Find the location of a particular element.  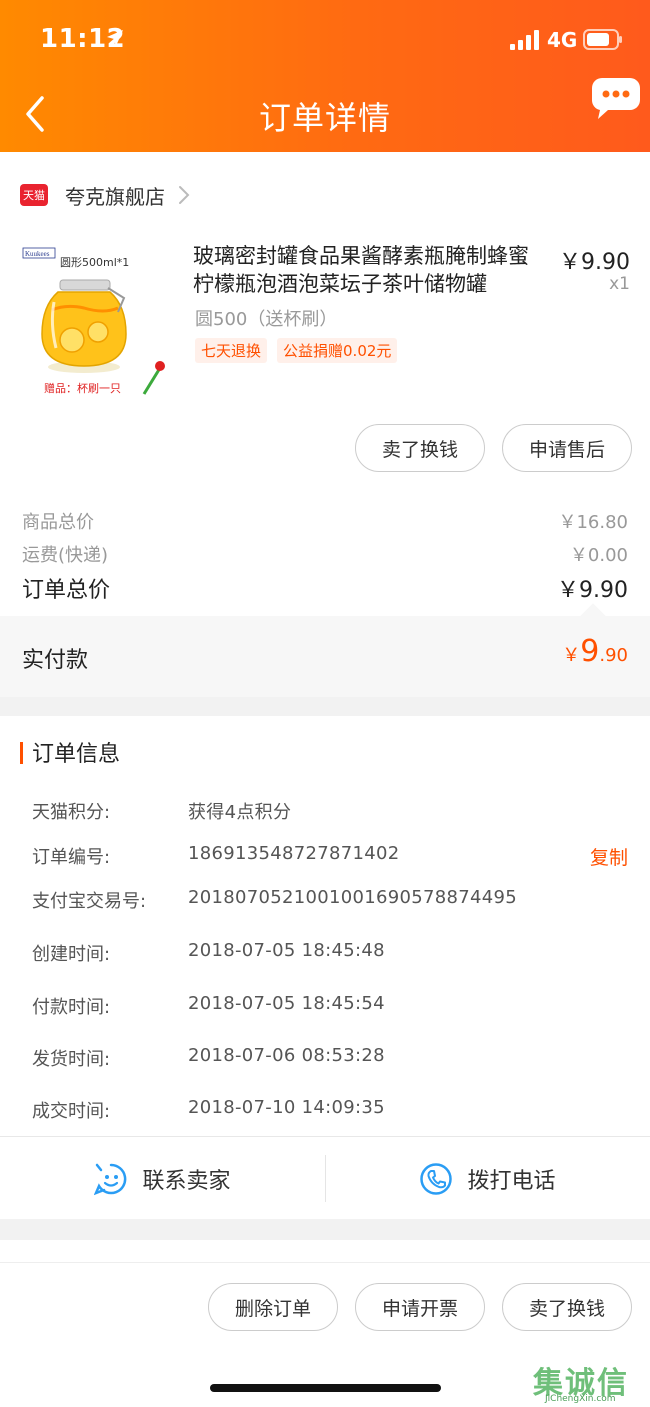

order-number-value: 186913548727871402 is located at coordinates (294, 853).